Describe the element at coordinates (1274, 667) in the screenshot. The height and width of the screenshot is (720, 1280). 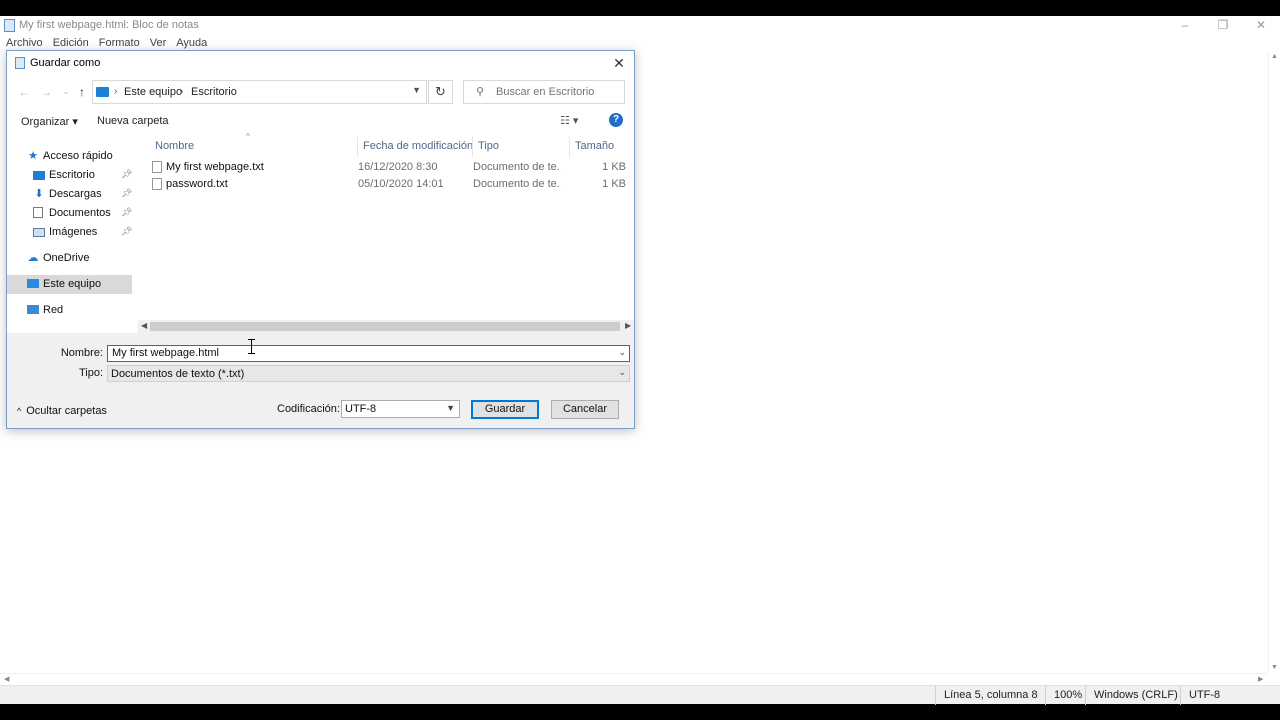
I see `scroll-down-icon: ▼` at that location.